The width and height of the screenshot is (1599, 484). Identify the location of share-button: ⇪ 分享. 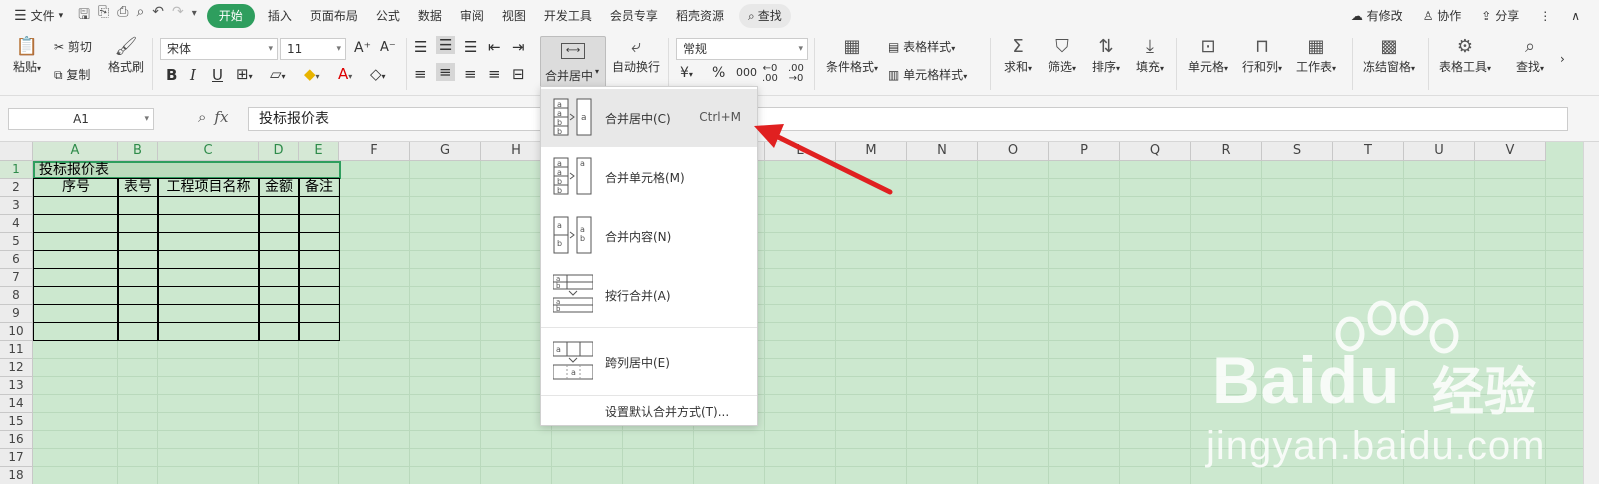
(1500, 16).